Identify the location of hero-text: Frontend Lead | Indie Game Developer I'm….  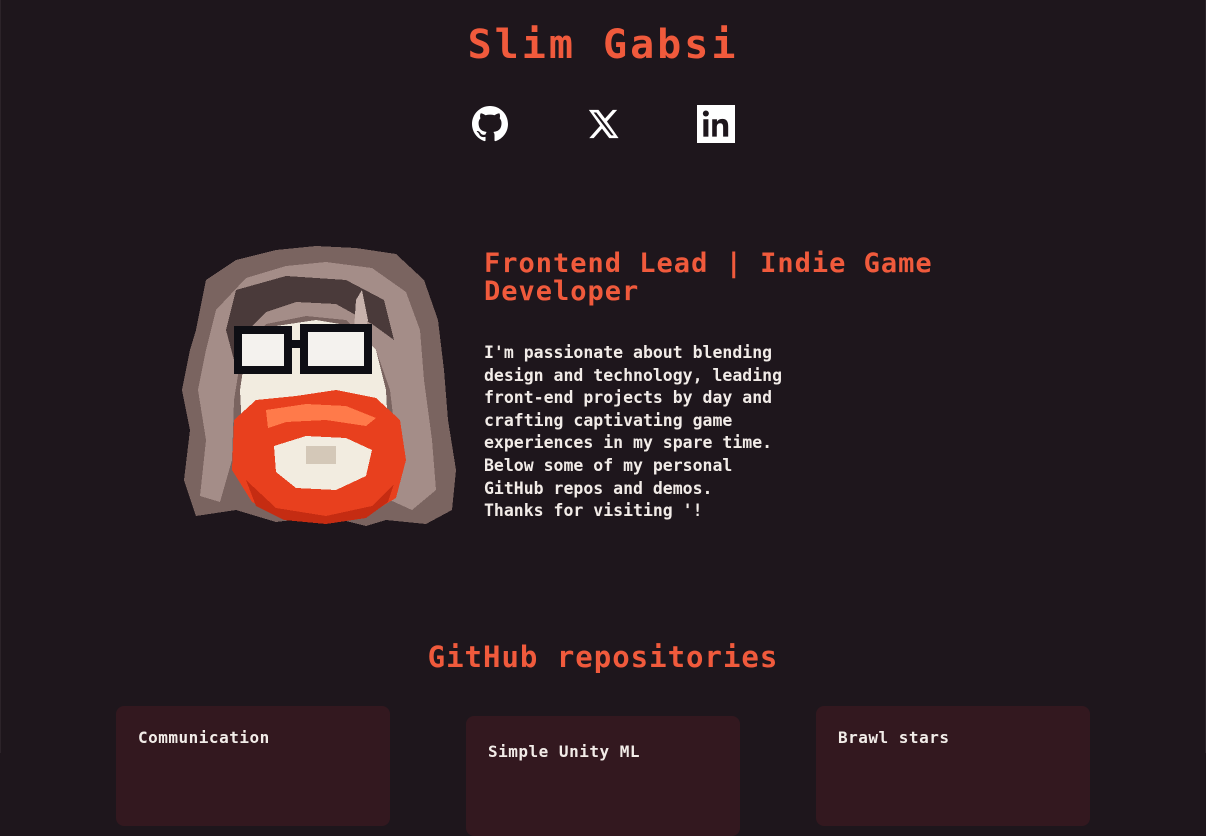
(734, 386).